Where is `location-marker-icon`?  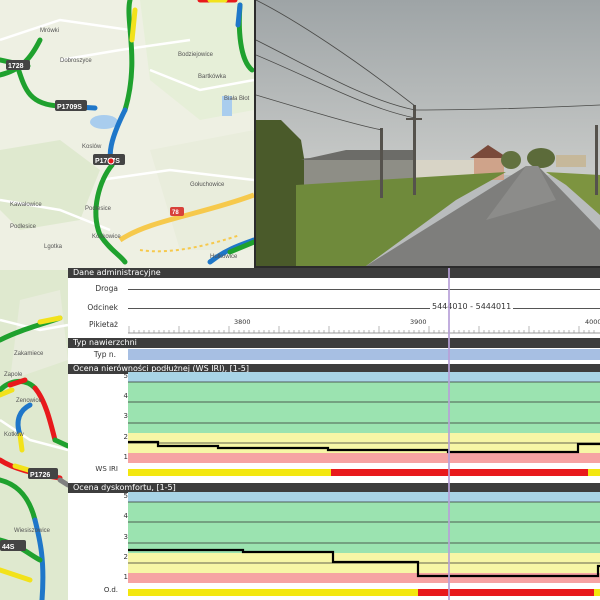
location-marker-icon is located at coordinates (111, 161).